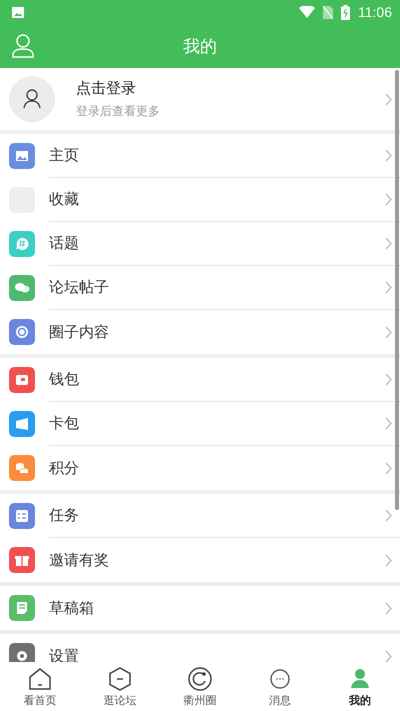 Image resolution: width=400 pixels, height=711 pixels. I want to click on menu-item-label: 话题, so click(64, 243).